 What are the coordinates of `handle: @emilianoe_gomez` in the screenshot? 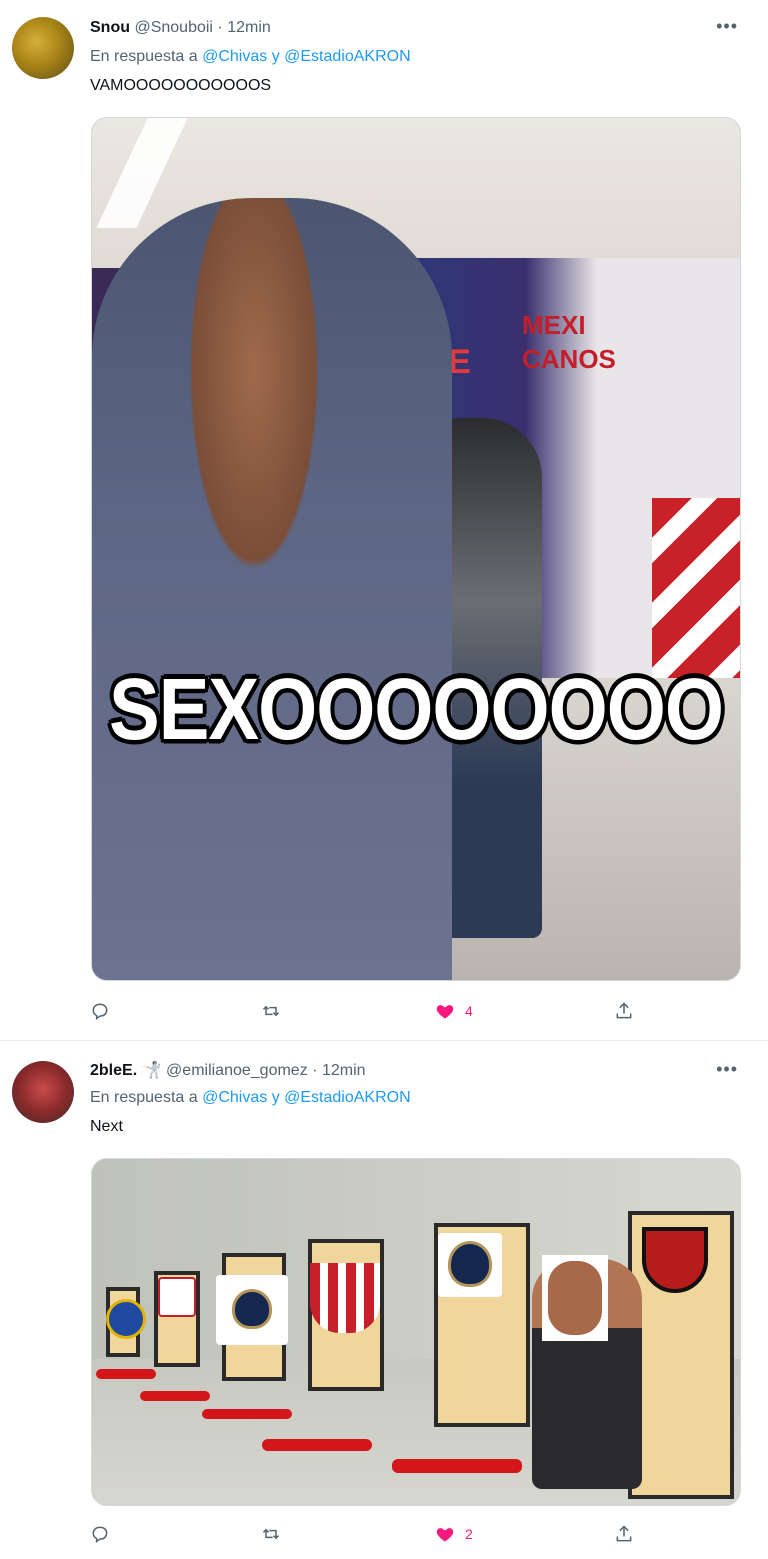 It's located at (237, 1070).